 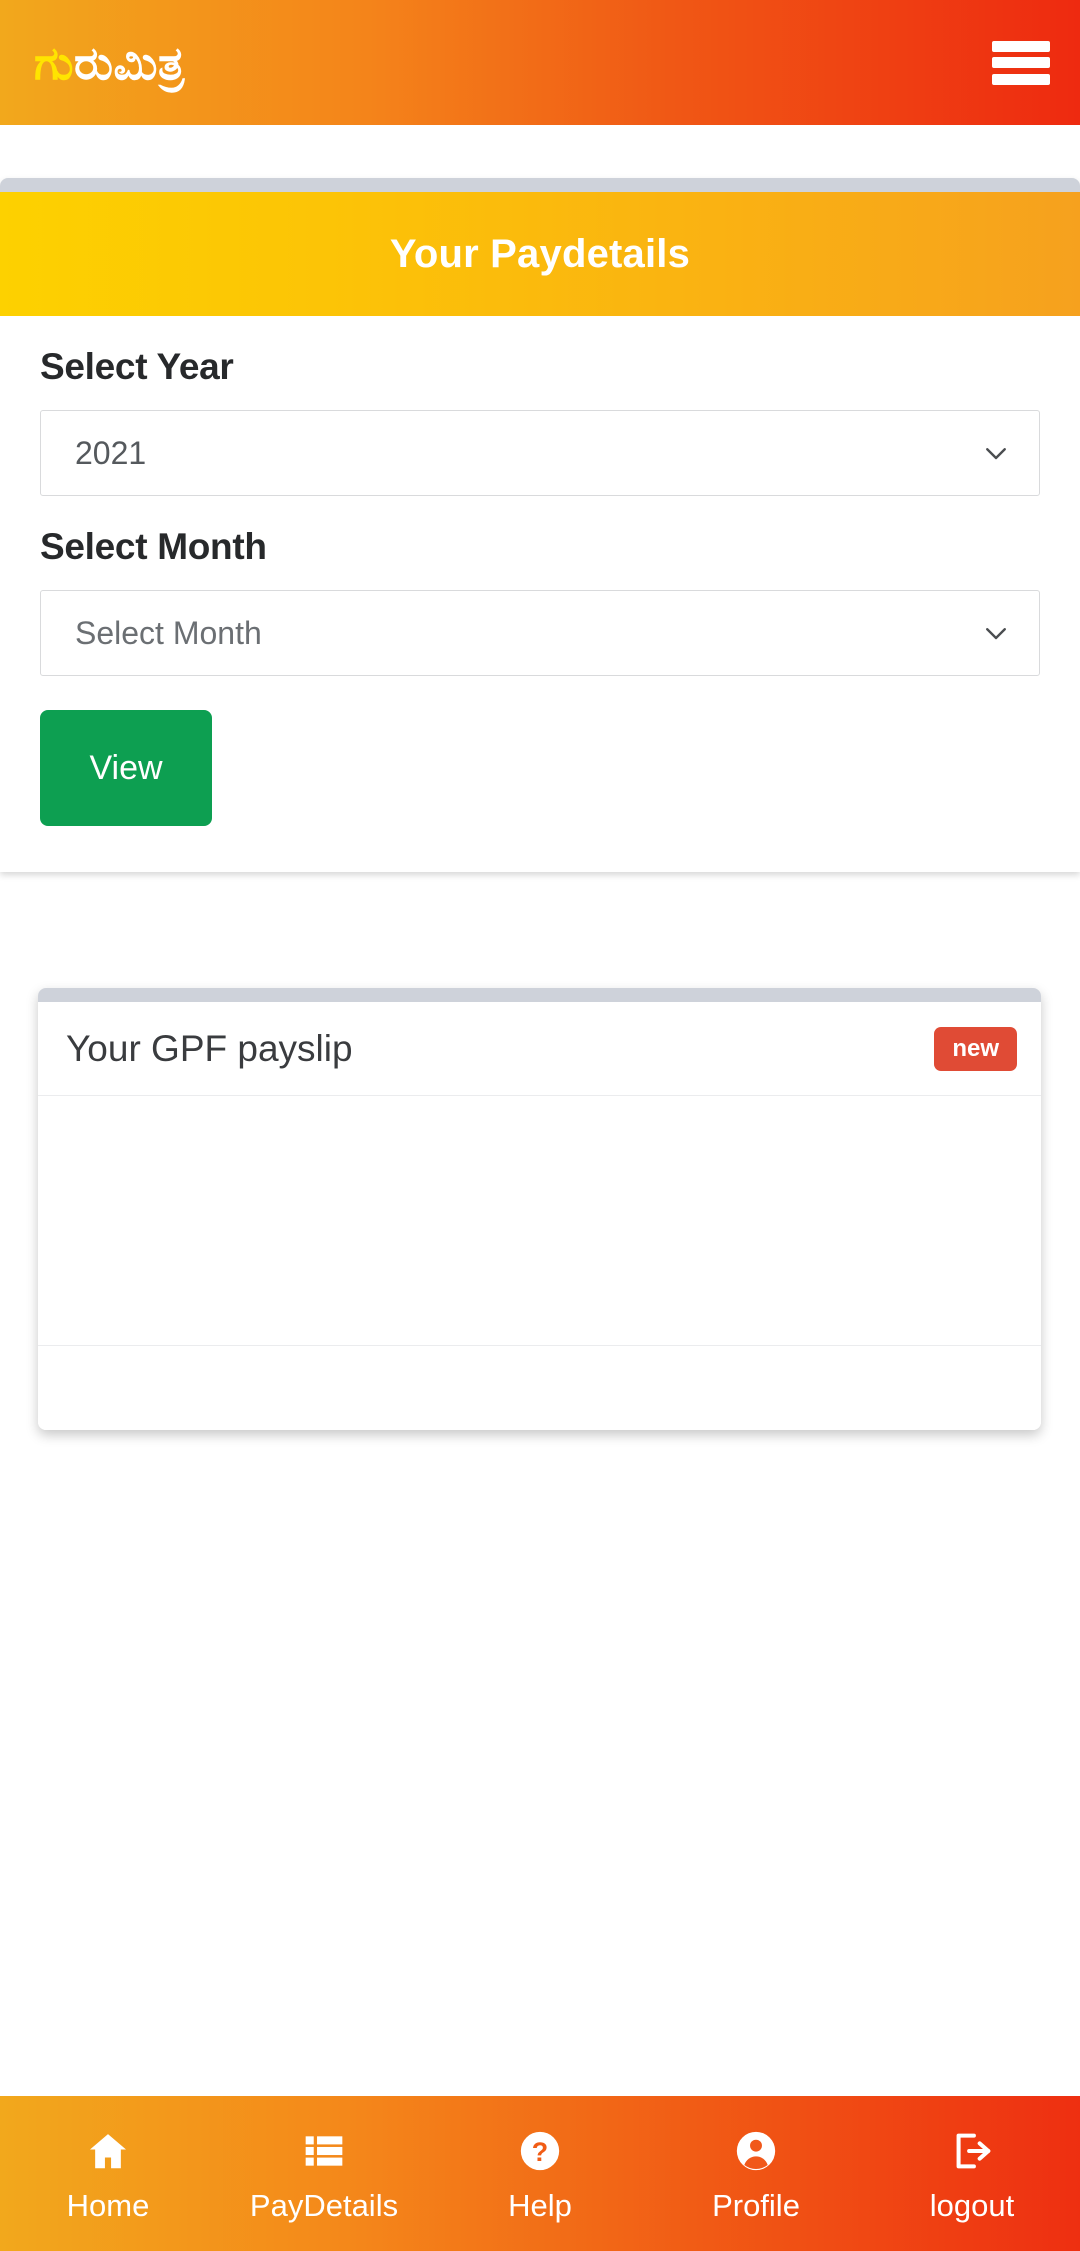 What do you see at coordinates (539, 1221) in the screenshot?
I see `gpf-payslip-body` at bounding box center [539, 1221].